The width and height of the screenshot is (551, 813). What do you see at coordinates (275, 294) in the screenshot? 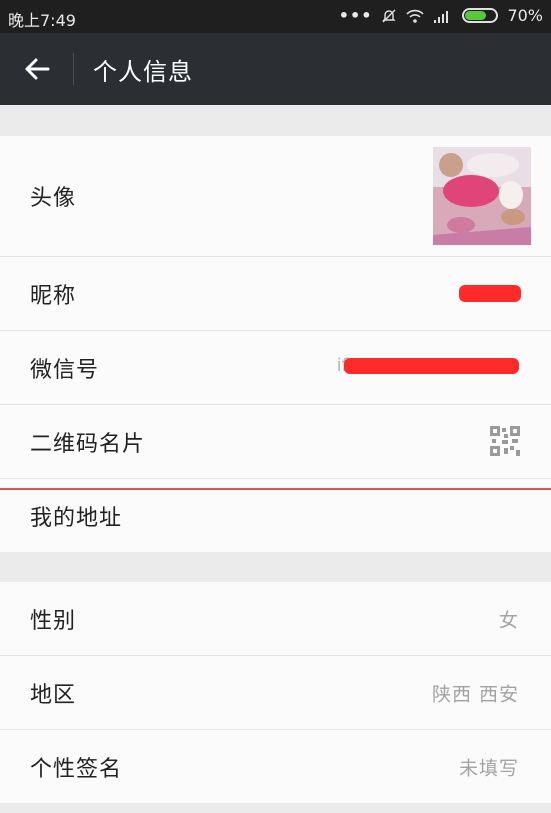
I see `nickname-row: 昵称` at bounding box center [275, 294].